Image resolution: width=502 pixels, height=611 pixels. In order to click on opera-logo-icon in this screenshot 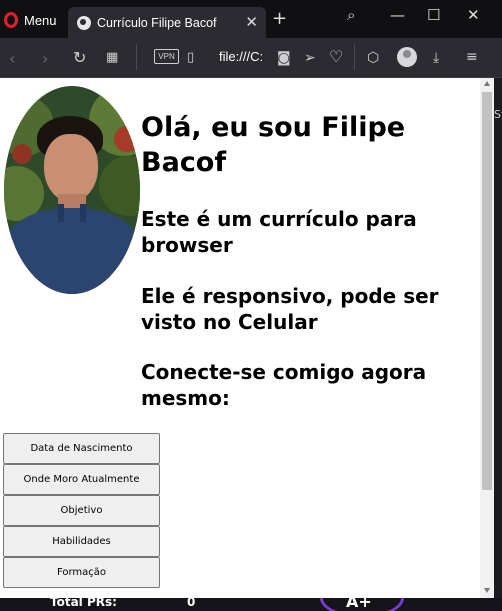, I will do `click(11, 20)`.